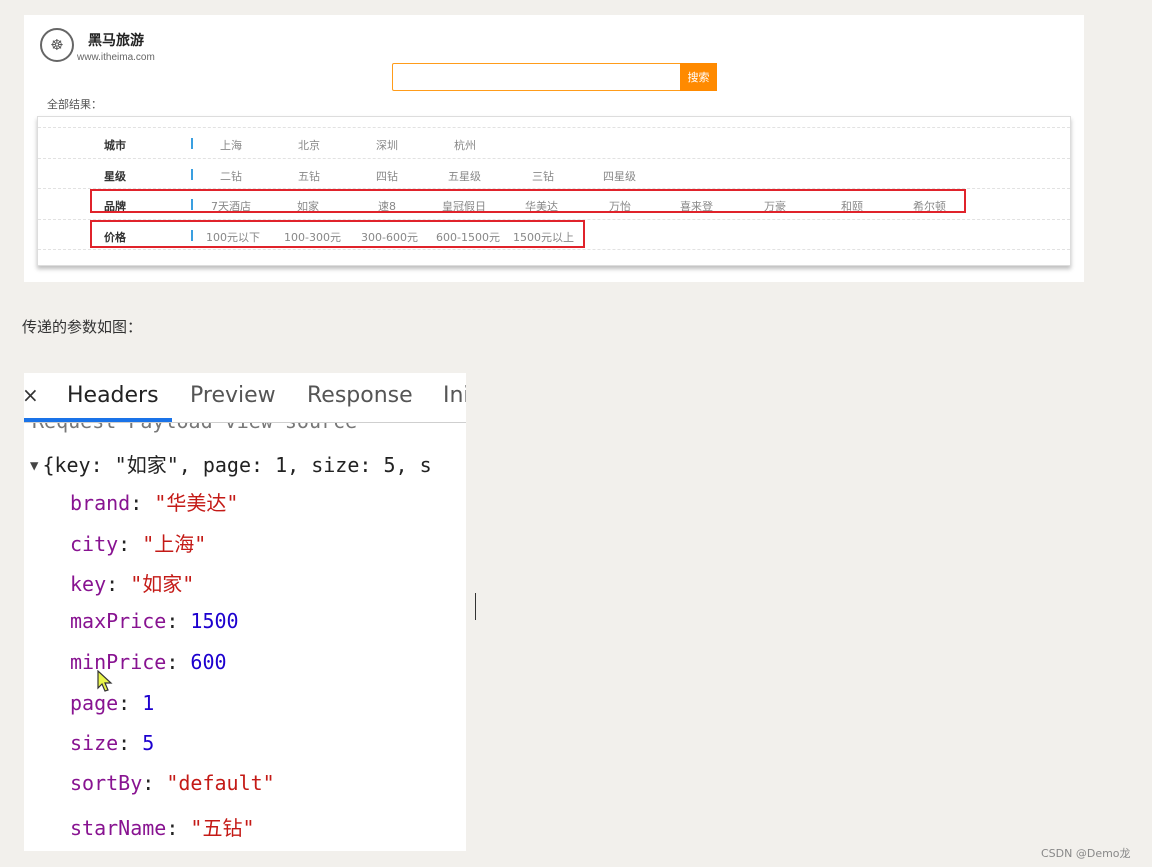  What do you see at coordinates (94, 544) in the screenshot?
I see `property-key: city` at bounding box center [94, 544].